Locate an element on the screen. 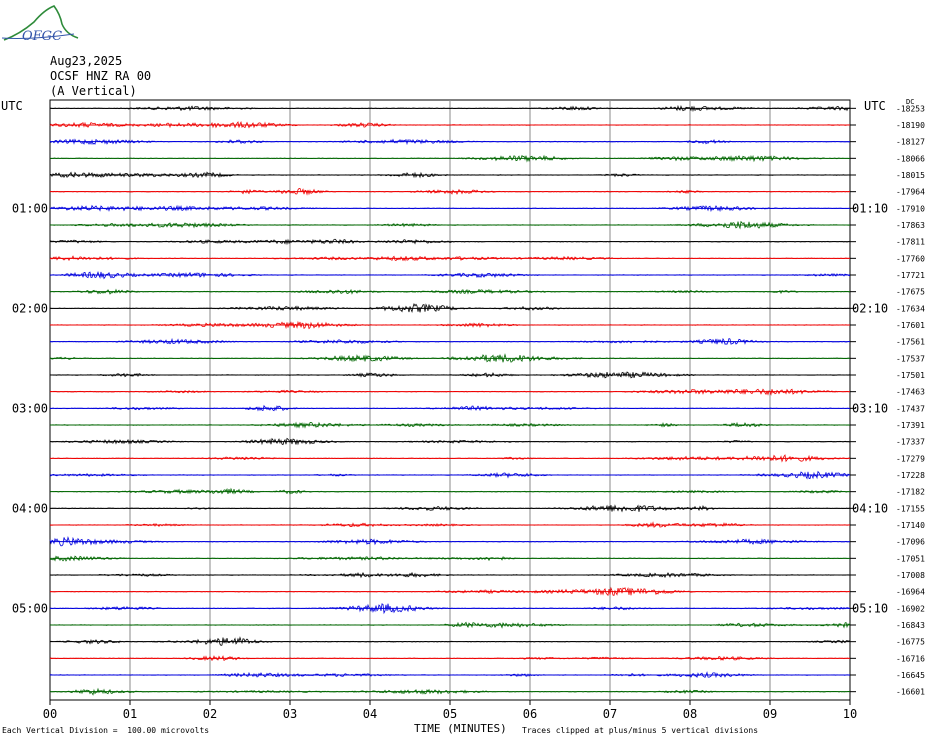 This screenshot has height=744, width=930. dc-offset-label: -16645 is located at coordinates (910, 675).